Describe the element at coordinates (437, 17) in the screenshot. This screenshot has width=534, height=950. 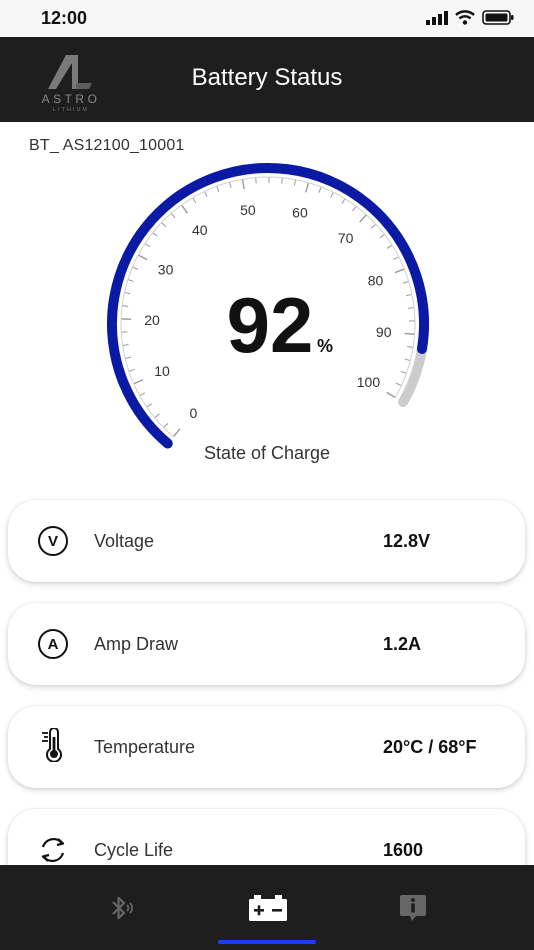
I see `signal-icon` at that location.